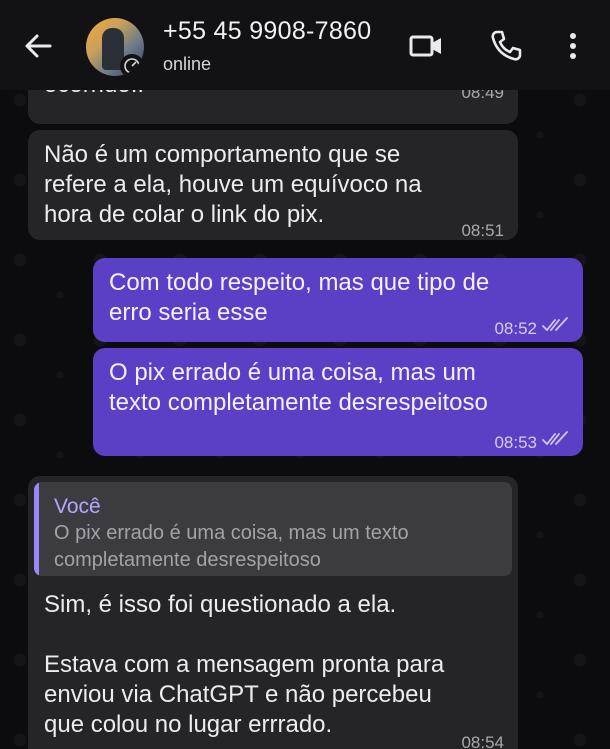  Describe the element at coordinates (573, 46) in the screenshot. I see `more-options-icon` at that location.